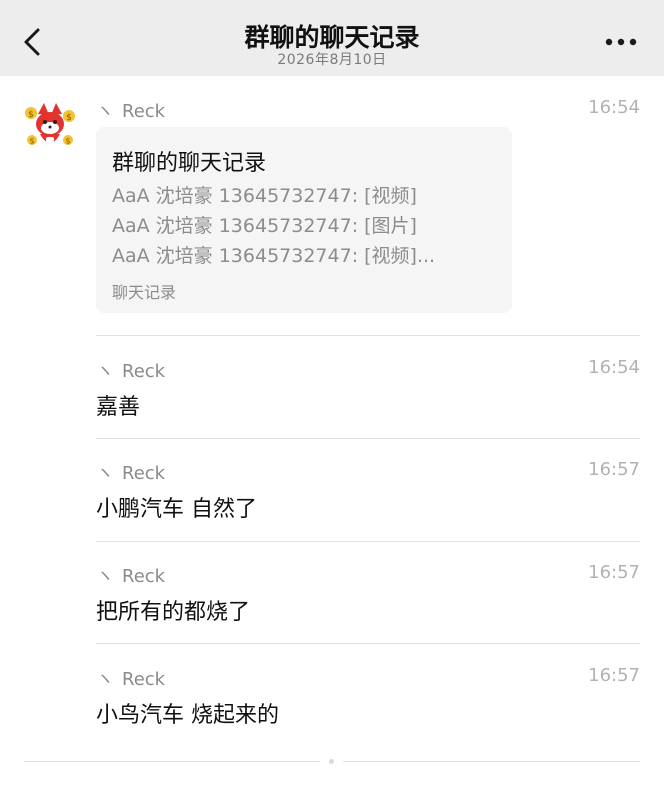 The width and height of the screenshot is (664, 800). I want to click on message-text: 嘉善, so click(118, 407).